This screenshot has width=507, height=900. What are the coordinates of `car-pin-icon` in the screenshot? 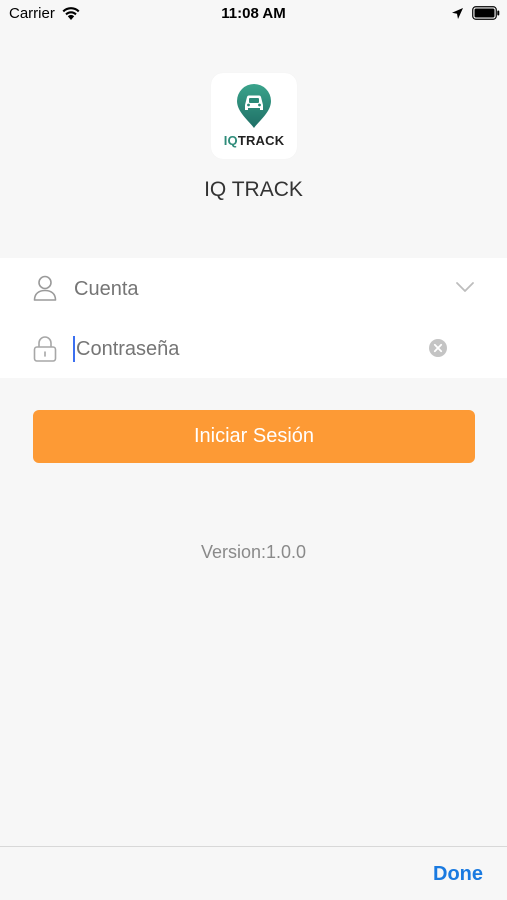 It's located at (254, 106).